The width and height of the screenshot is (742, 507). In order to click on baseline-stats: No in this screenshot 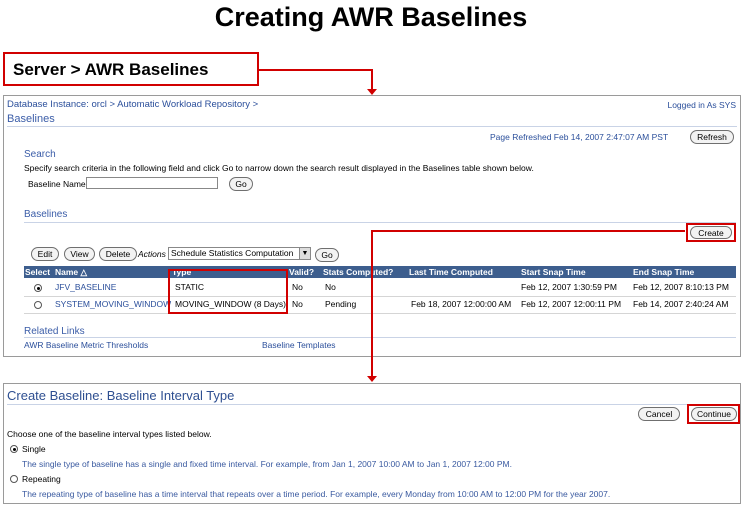, I will do `click(330, 287)`.